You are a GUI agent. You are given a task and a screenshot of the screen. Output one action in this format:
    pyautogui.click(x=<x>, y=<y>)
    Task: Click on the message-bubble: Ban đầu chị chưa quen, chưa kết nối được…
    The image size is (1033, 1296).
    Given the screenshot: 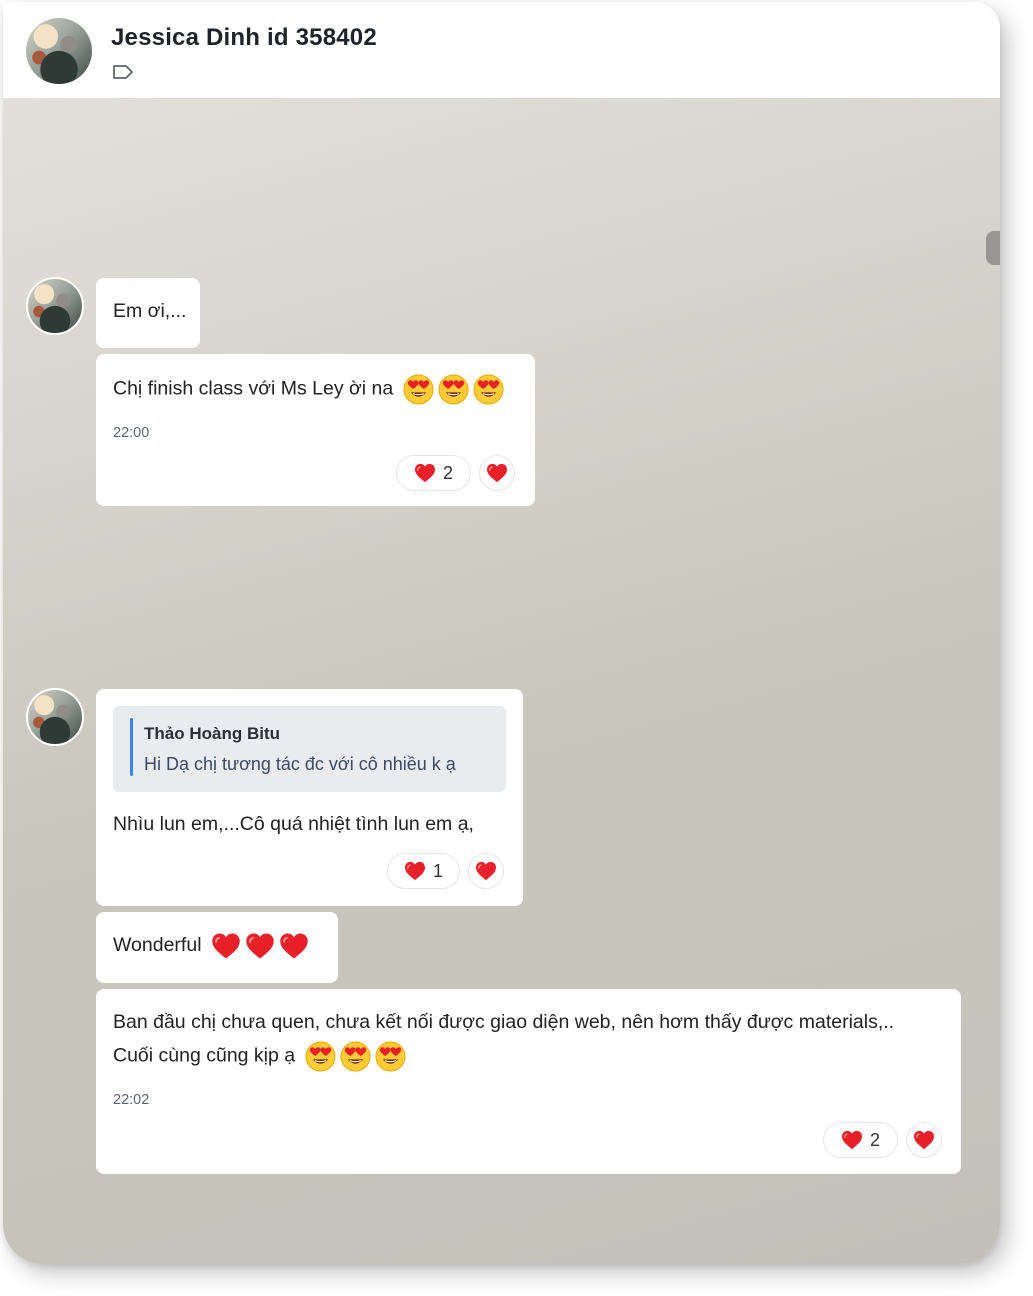 What is the action you would take?
    pyautogui.click(x=528, y=1081)
    